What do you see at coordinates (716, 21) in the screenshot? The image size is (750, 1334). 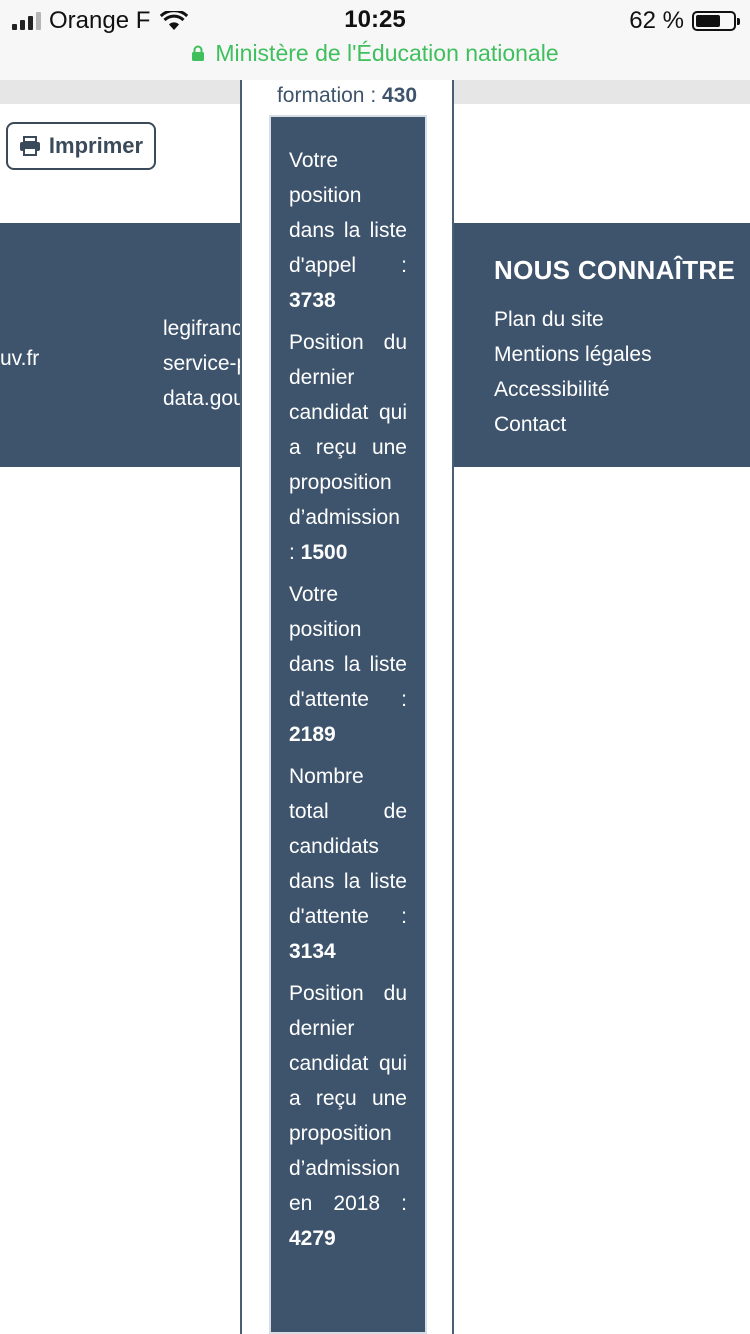 I see `battery-icon` at bounding box center [716, 21].